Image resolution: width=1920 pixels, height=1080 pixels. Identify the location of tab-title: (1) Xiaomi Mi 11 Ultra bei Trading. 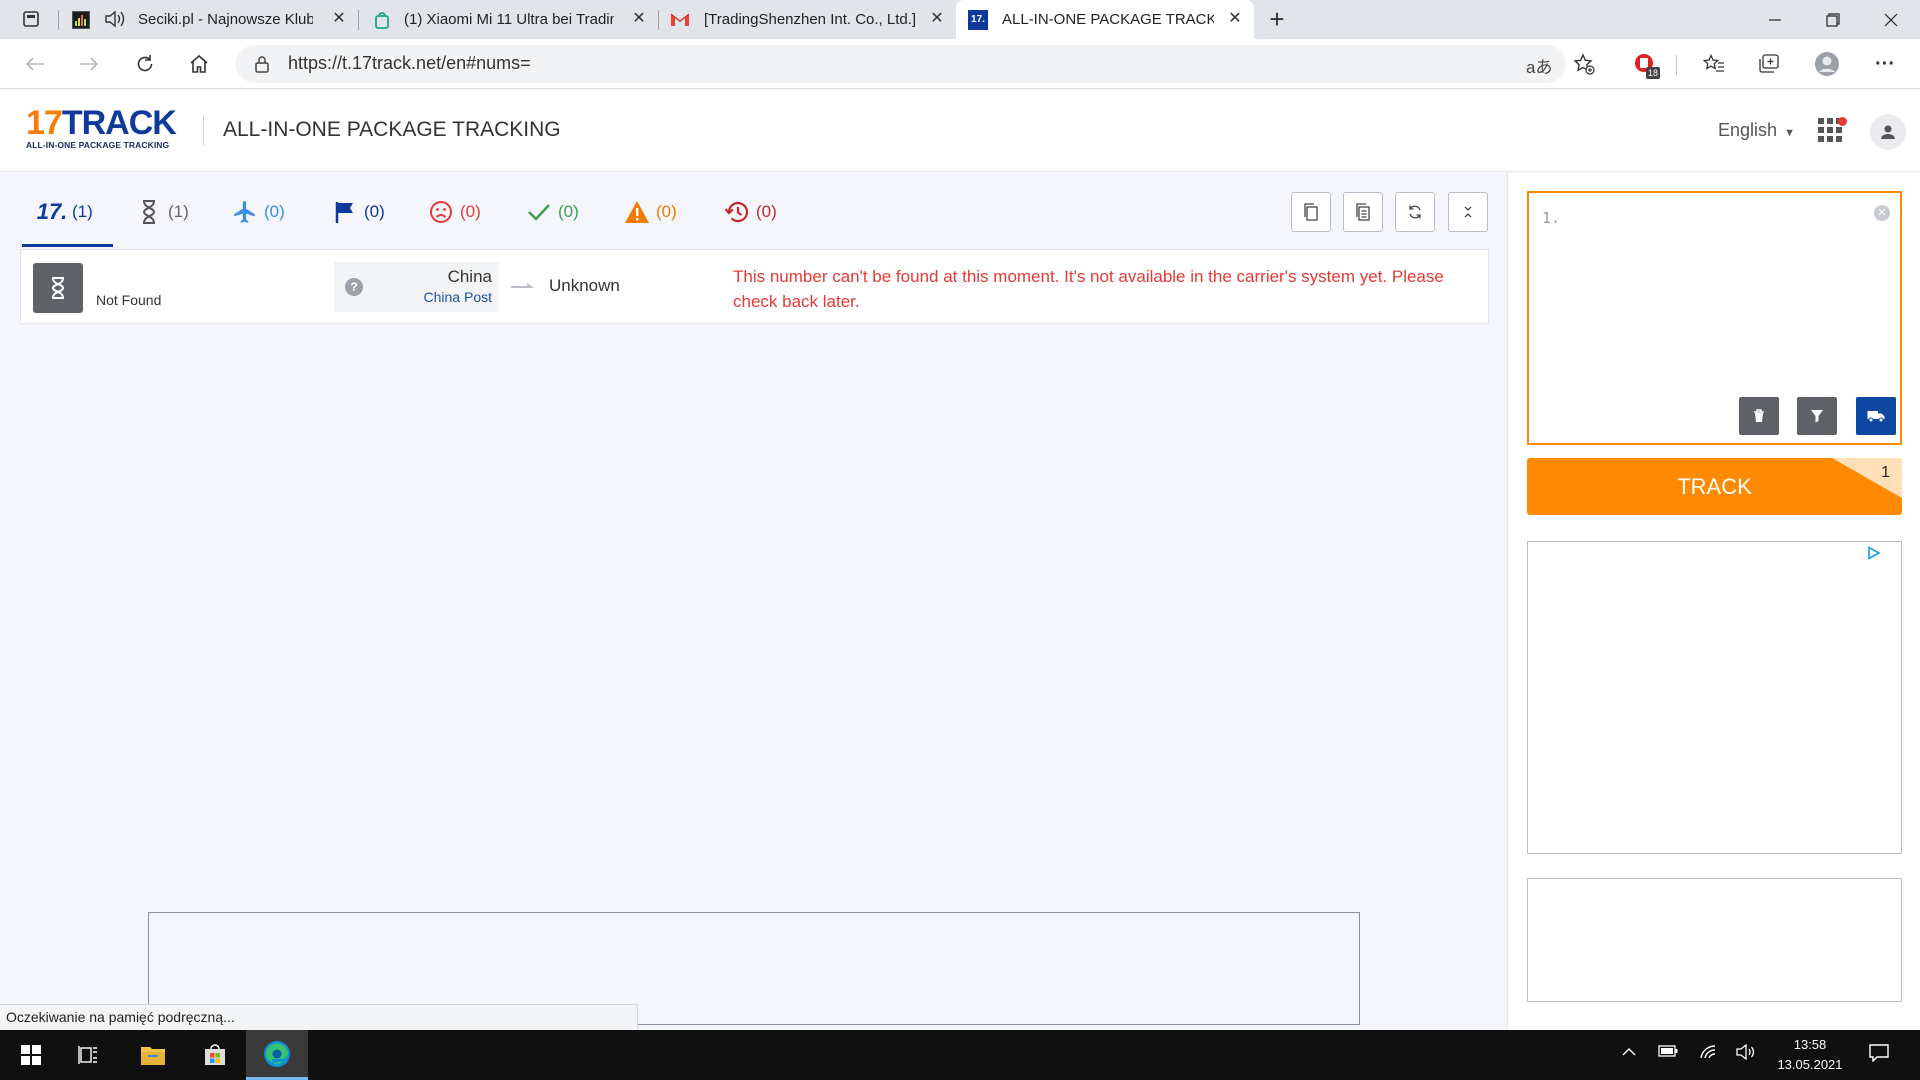
(509, 19).